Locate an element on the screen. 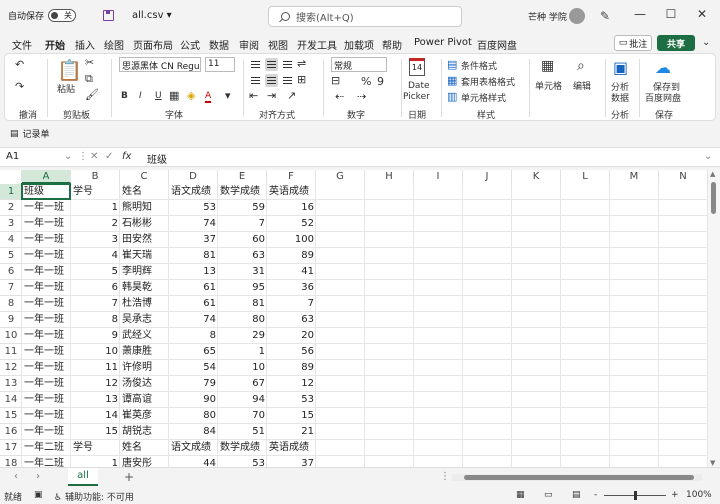 This screenshot has width=720, height=504. analyze-label-2: 数据 is located at coordinates (620, 97).